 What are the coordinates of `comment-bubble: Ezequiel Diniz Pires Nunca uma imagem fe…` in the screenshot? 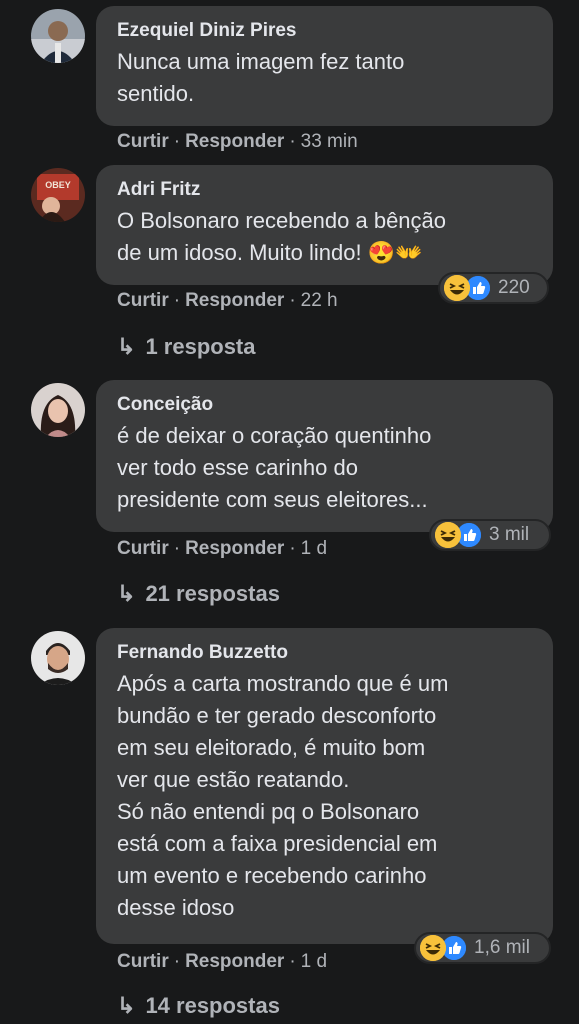 It's located at (324, 66).